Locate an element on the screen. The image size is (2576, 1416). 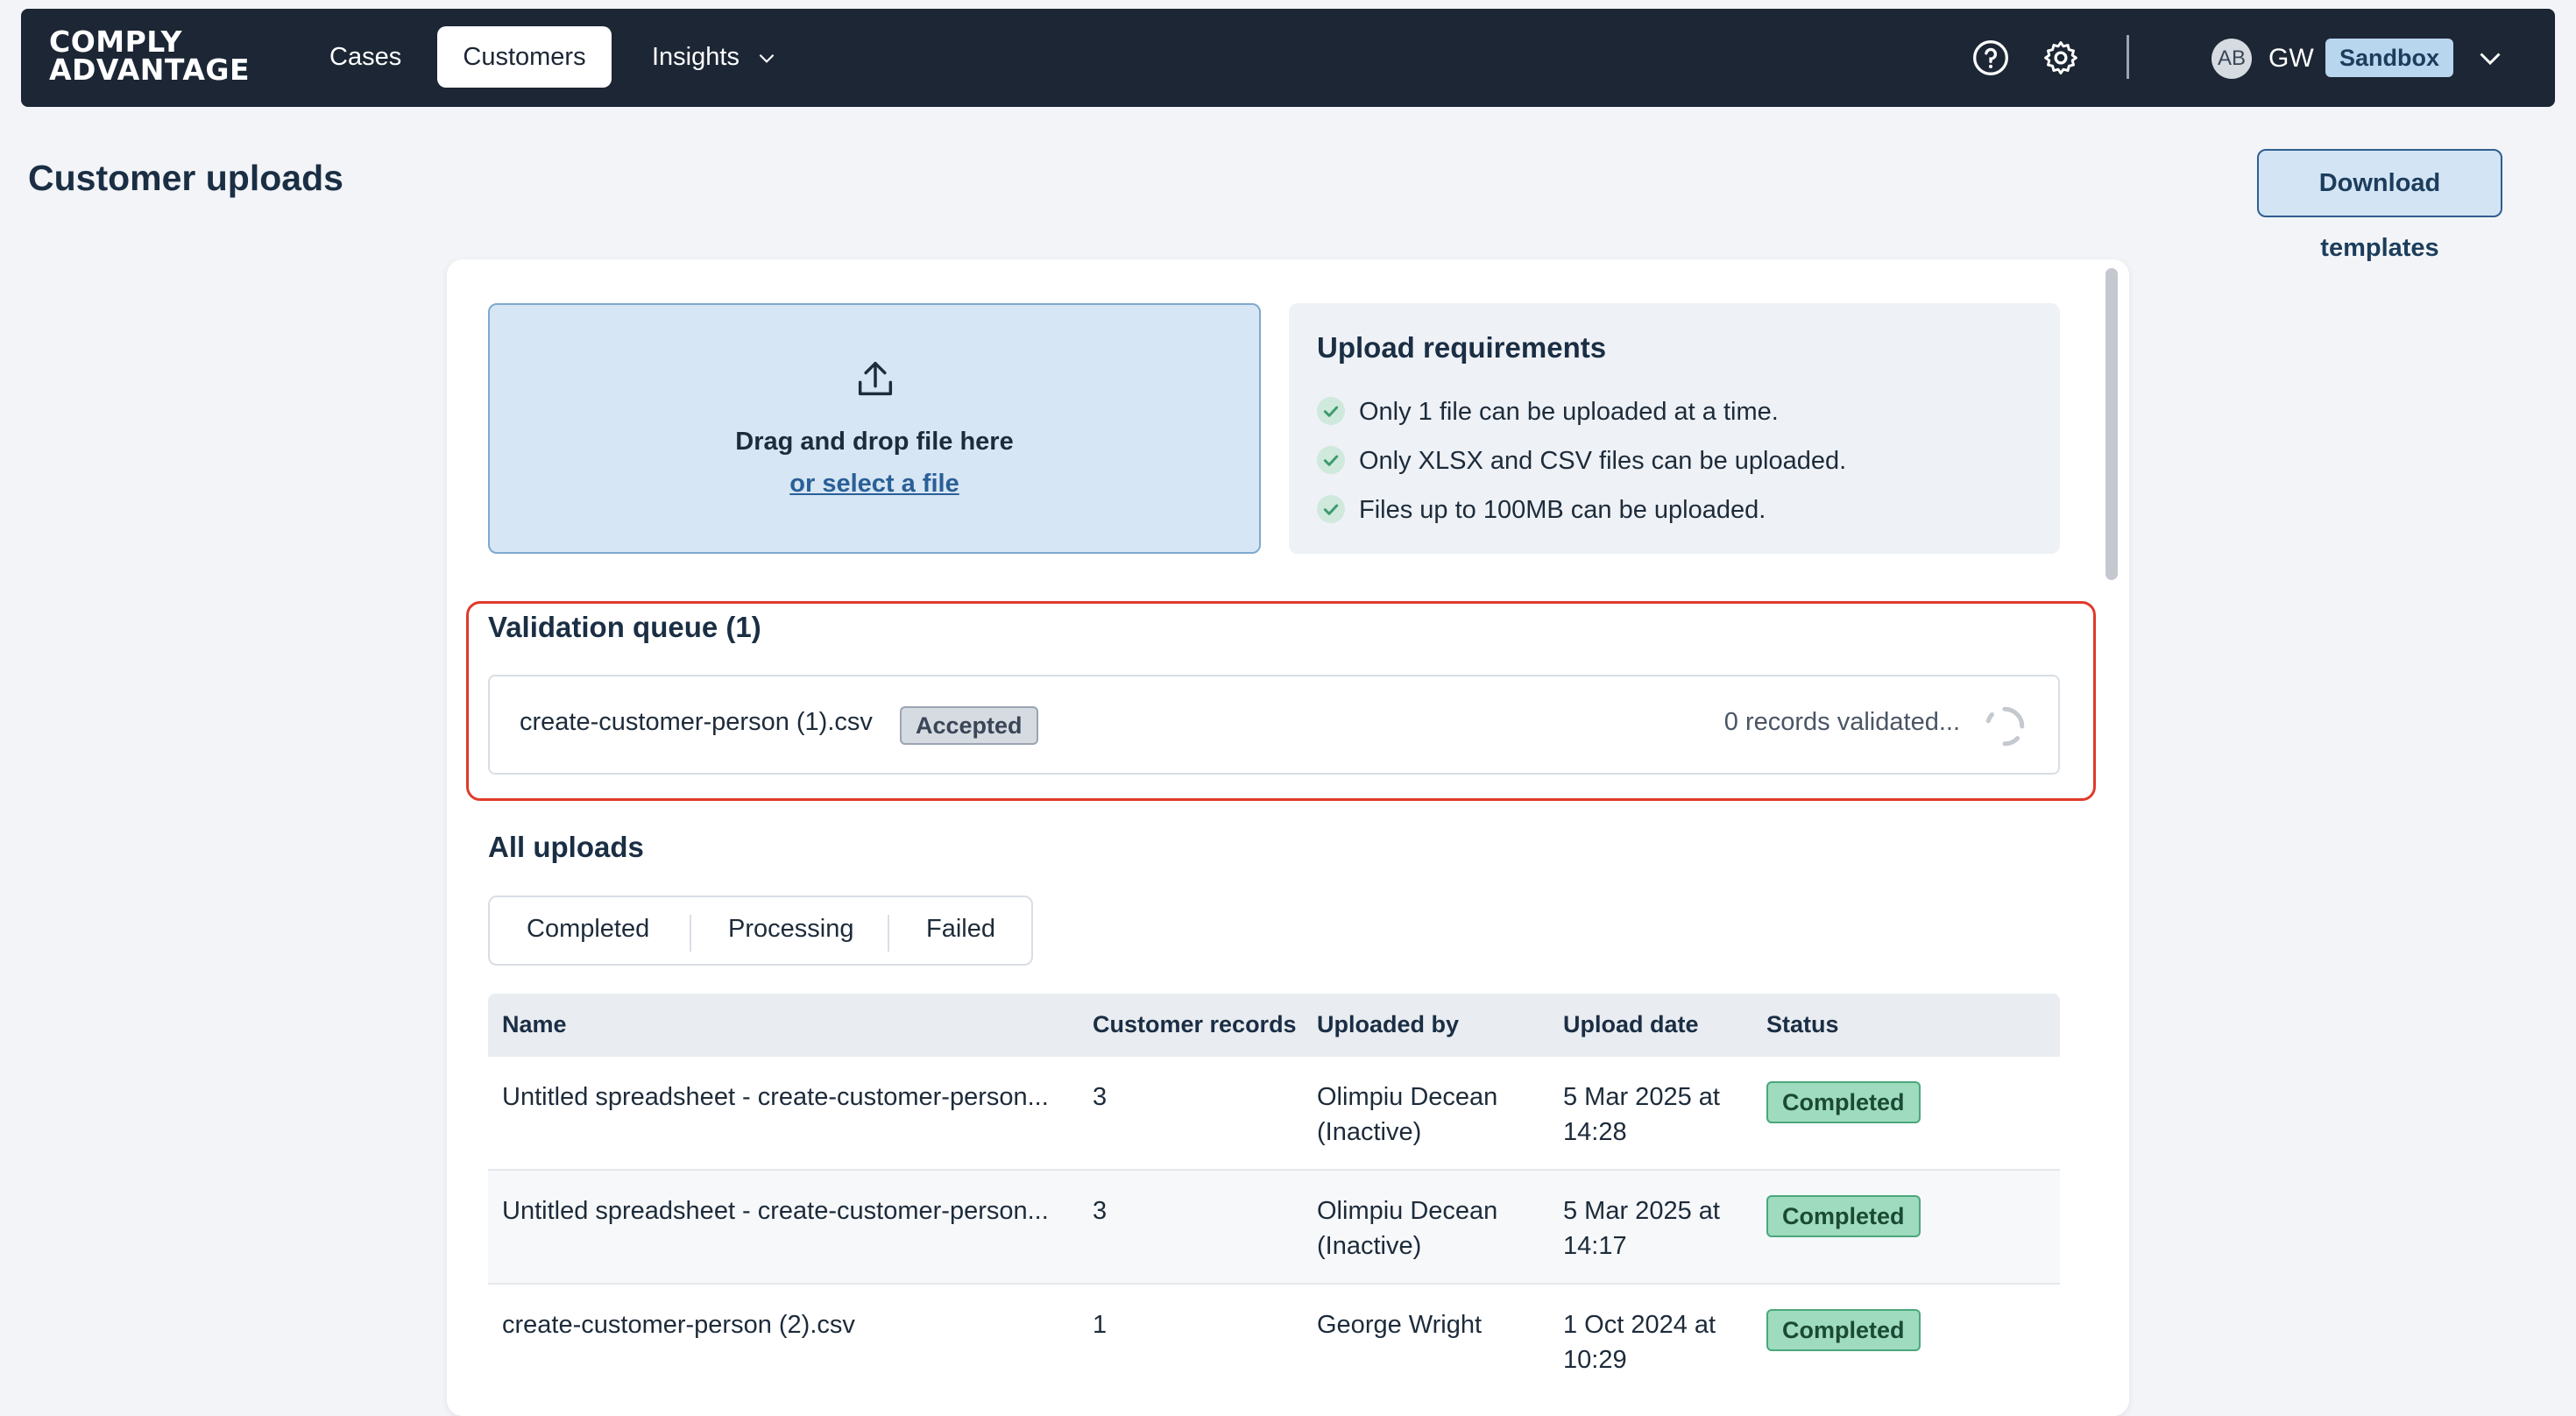
queued-file-name: create-customer-person (1).csv is located at coordinates (696, 722).